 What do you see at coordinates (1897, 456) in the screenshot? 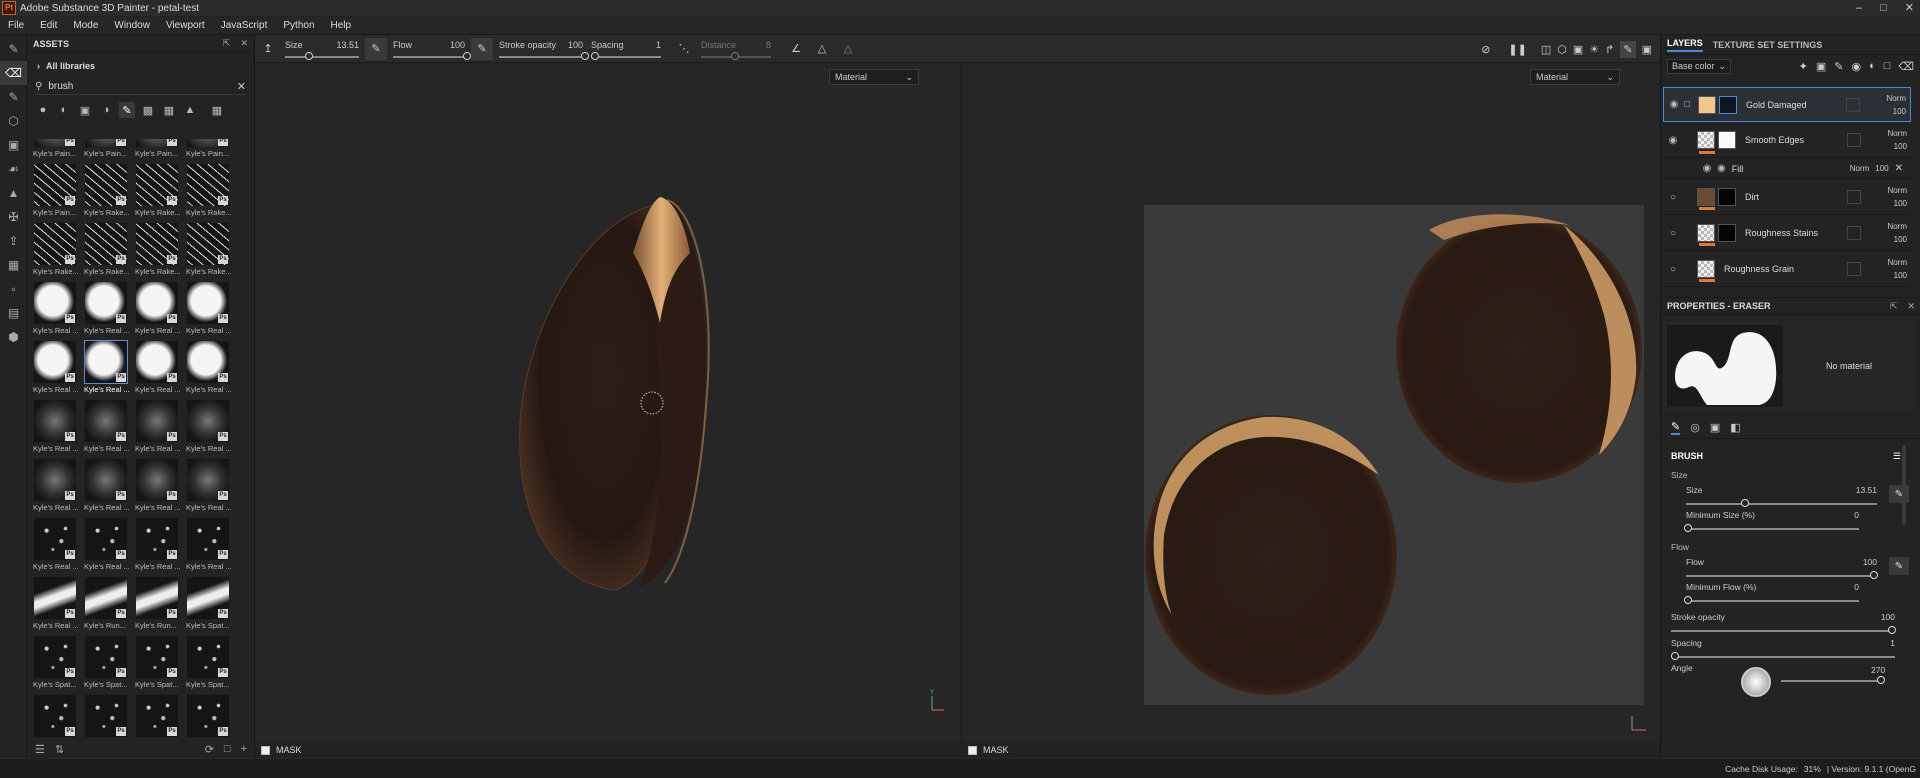
I see `brush-menu-icon: ☰` at bounding box center [1897, 456].